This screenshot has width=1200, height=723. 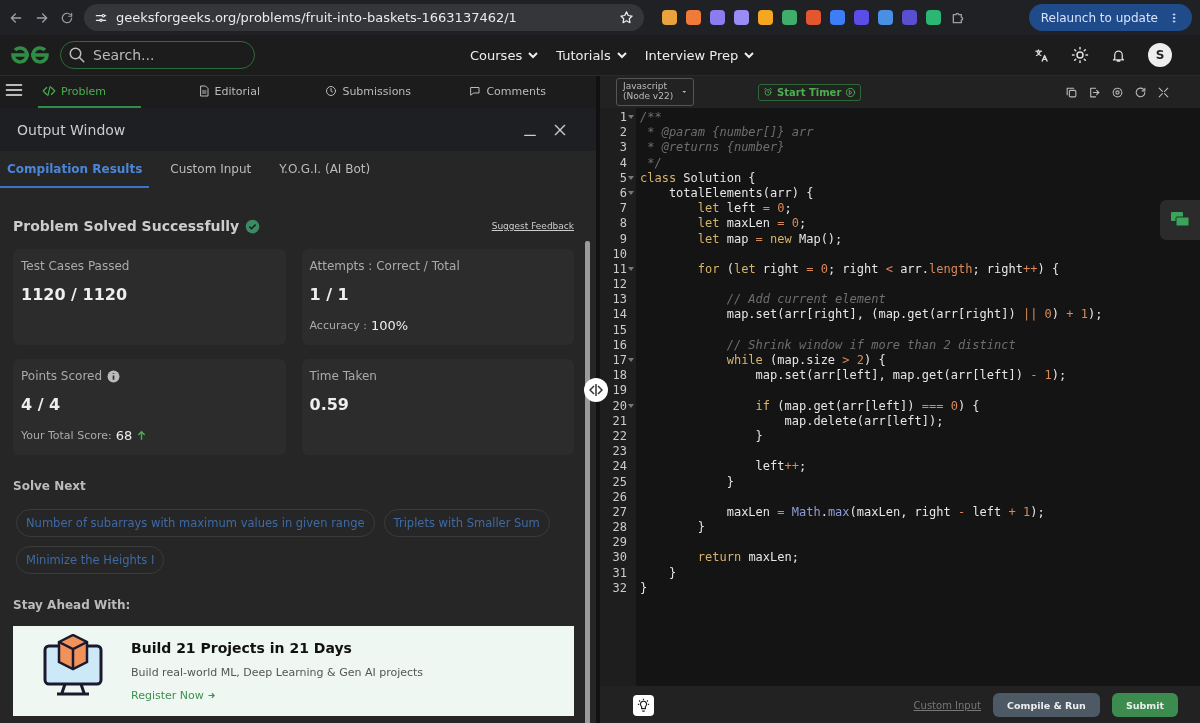 I want to click on code-line: totalElements(arr) {, so click(x=740, y=192).